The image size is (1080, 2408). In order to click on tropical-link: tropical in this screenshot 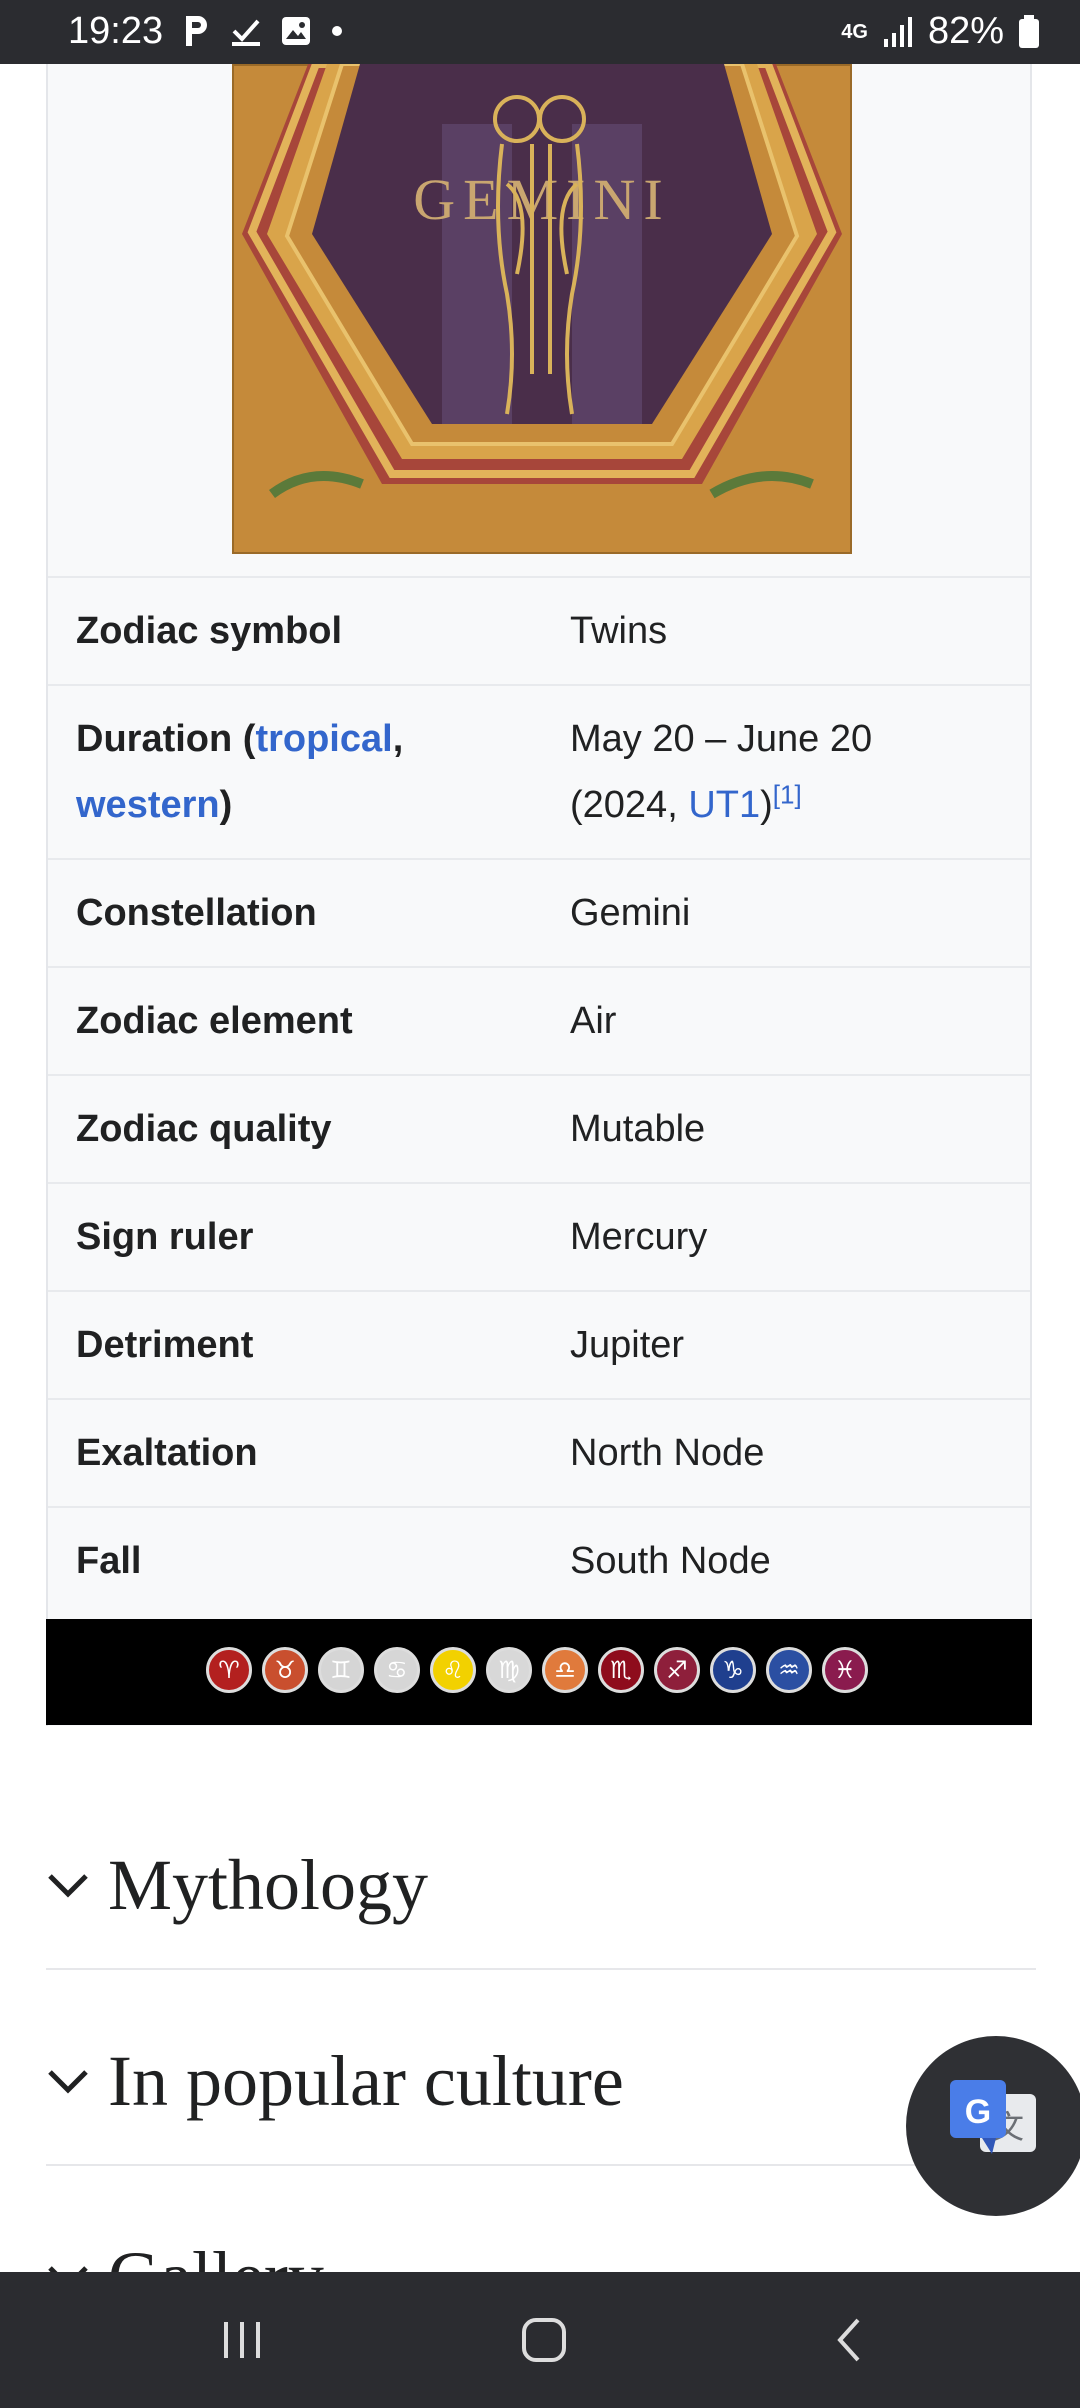, I will do `click(323, 739)`.